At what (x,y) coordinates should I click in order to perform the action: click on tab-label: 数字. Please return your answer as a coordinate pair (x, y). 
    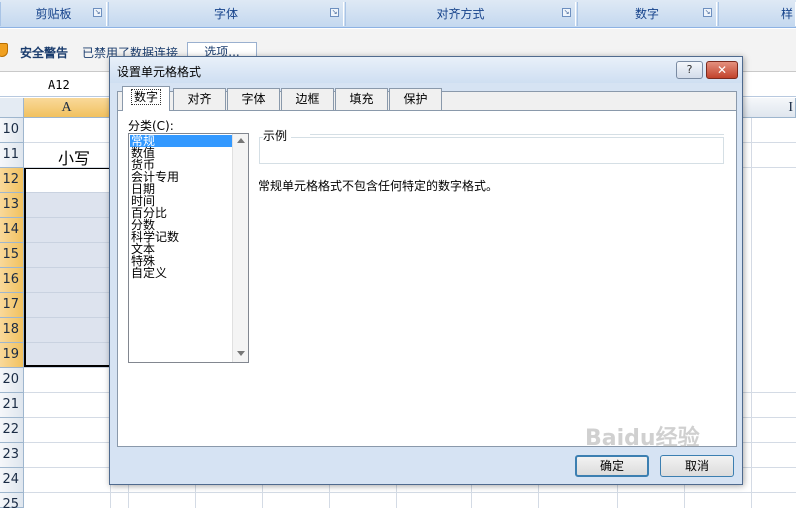
    Looking at the image, I should click on (145, 97).